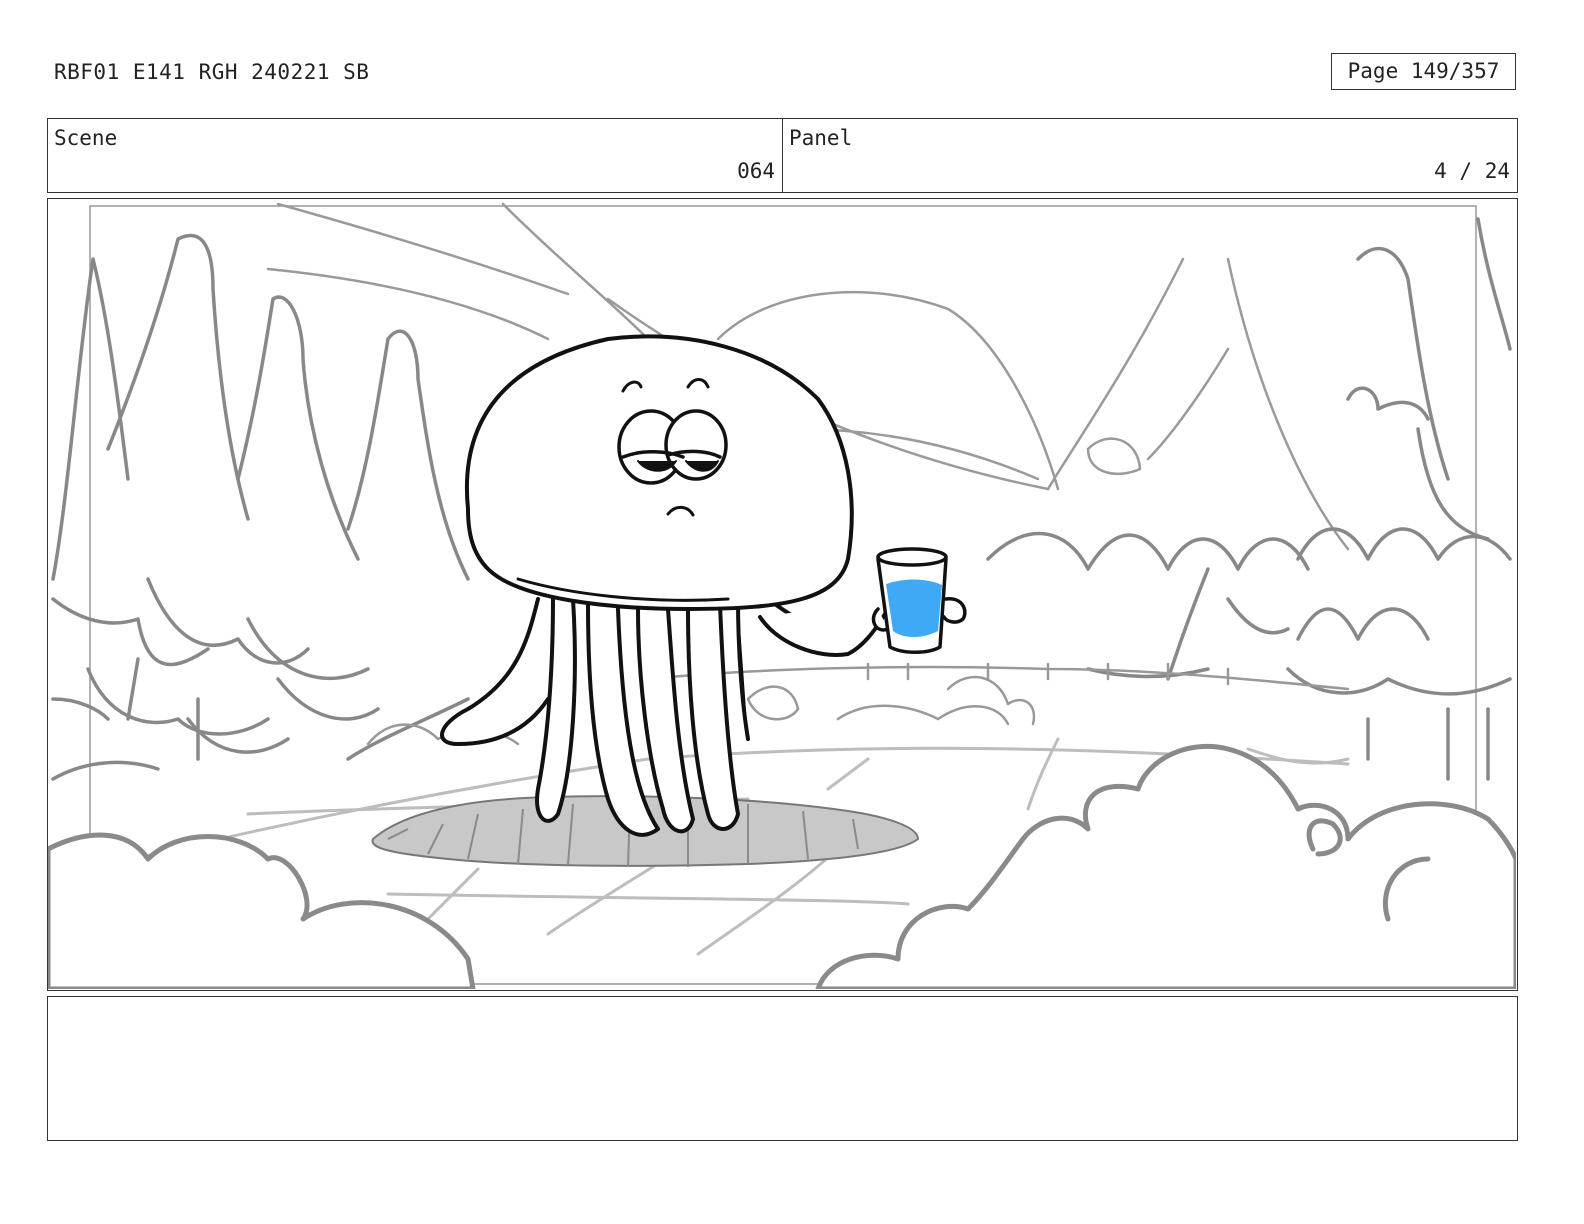 This screenshot has width=1584, height=1224. What do you see at coordinates (921, 600) in the screenshot?
I see `water-cup-icon` at bounding box center [921, 600].